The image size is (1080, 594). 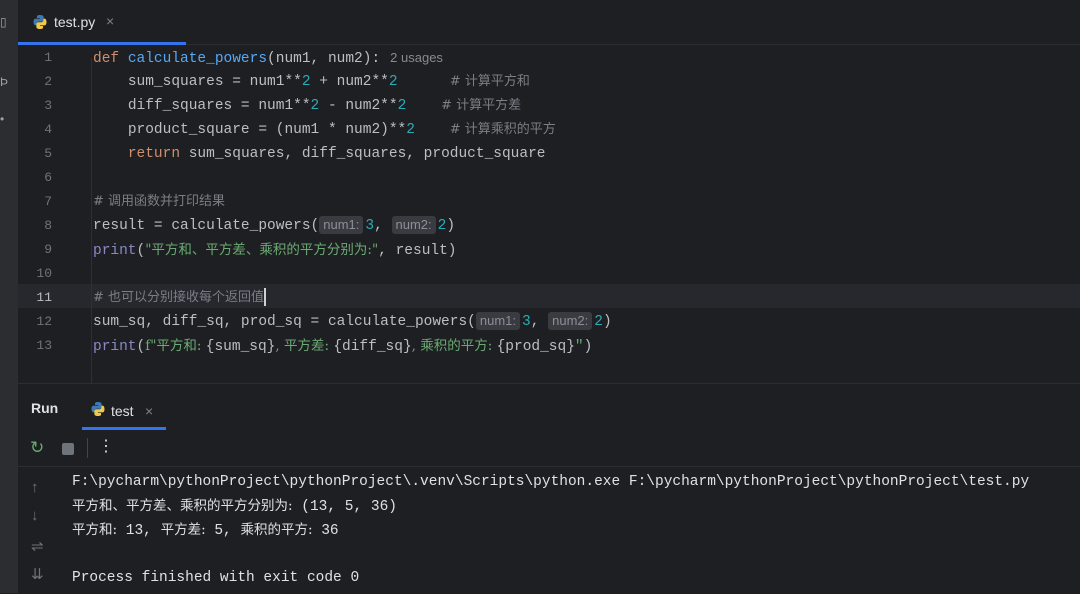 I want to click on more-options-icon: ⋮, so click(x=106, y=447).